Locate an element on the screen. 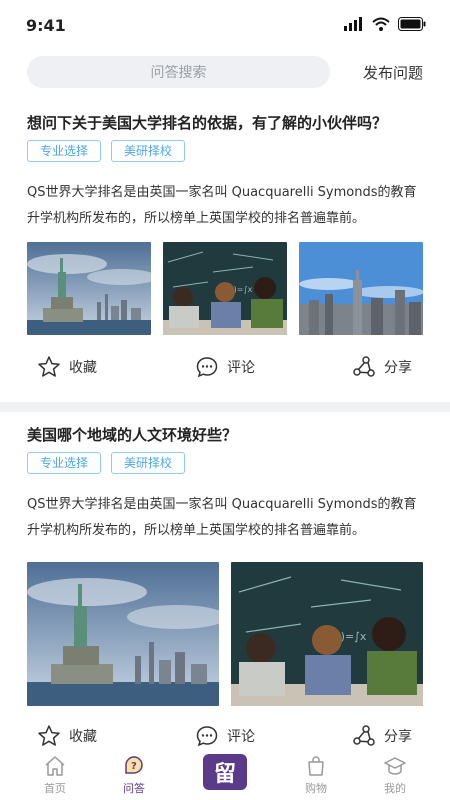 This screenshot has width=450, height=800. wifi-icon is located at coordinates (381, 24).